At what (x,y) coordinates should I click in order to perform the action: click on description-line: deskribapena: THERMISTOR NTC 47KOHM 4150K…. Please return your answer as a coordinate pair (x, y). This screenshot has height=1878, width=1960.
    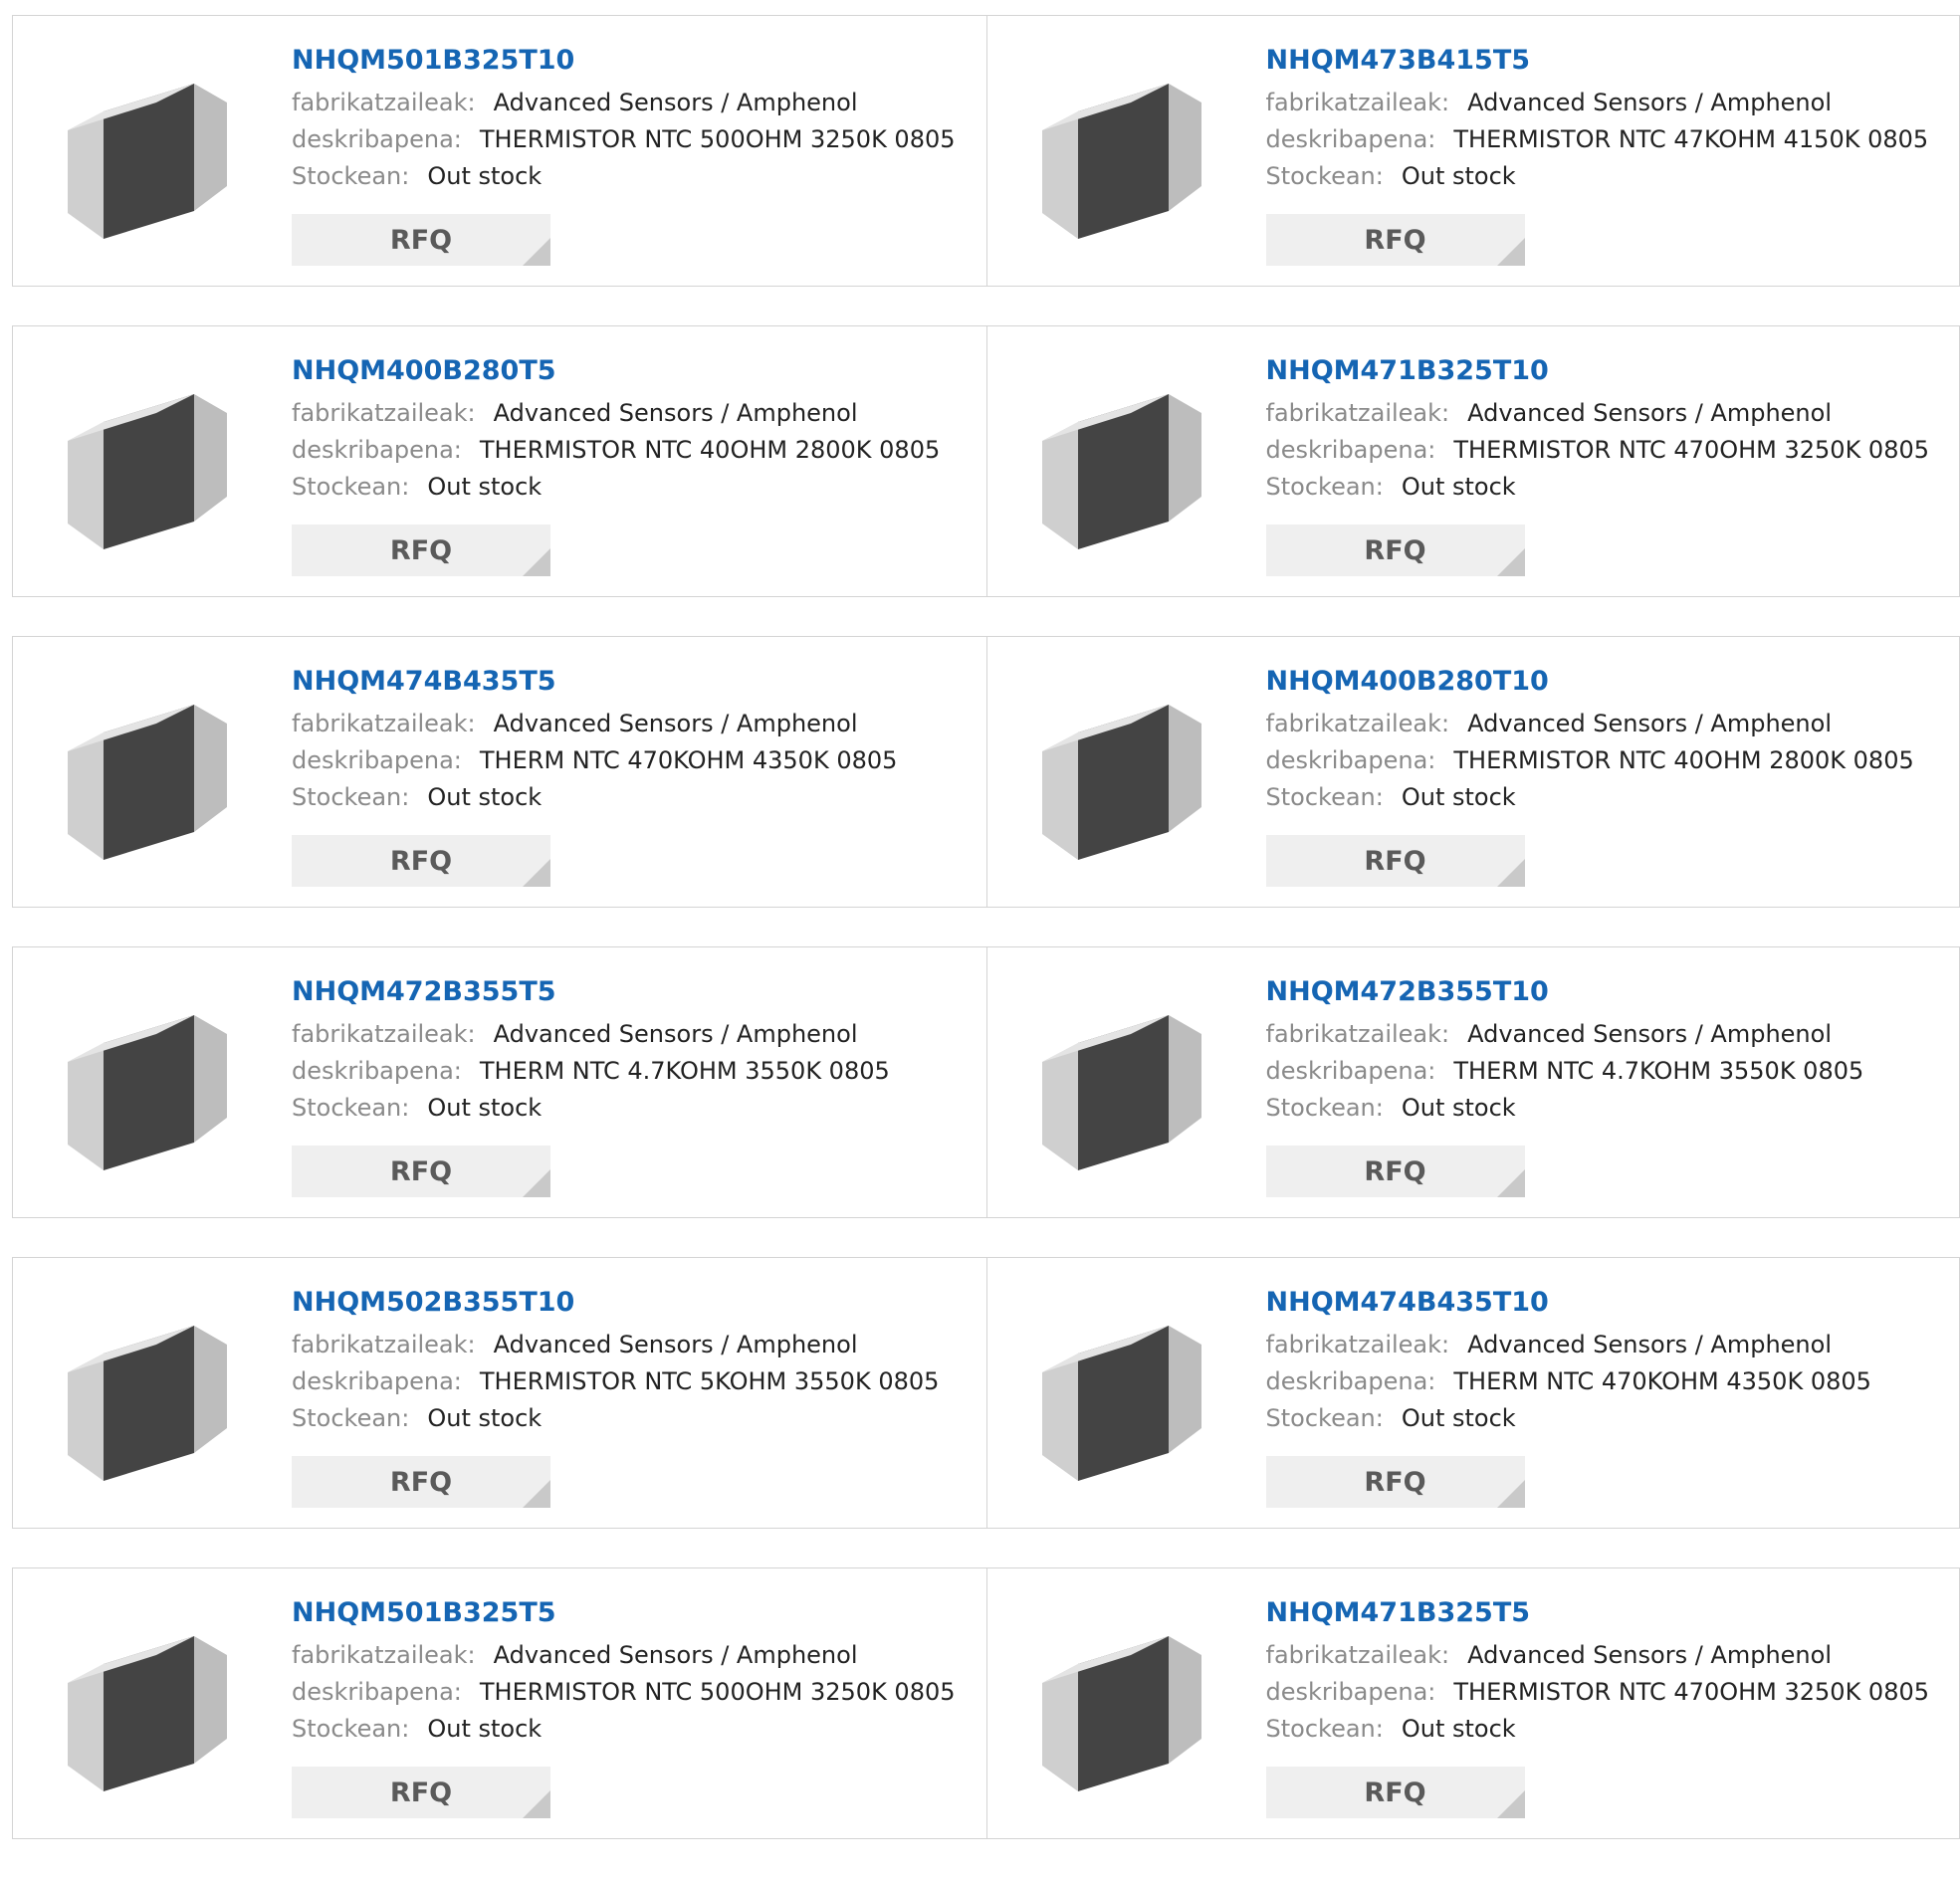
    Looking at the image, I should click on (1608, 139).